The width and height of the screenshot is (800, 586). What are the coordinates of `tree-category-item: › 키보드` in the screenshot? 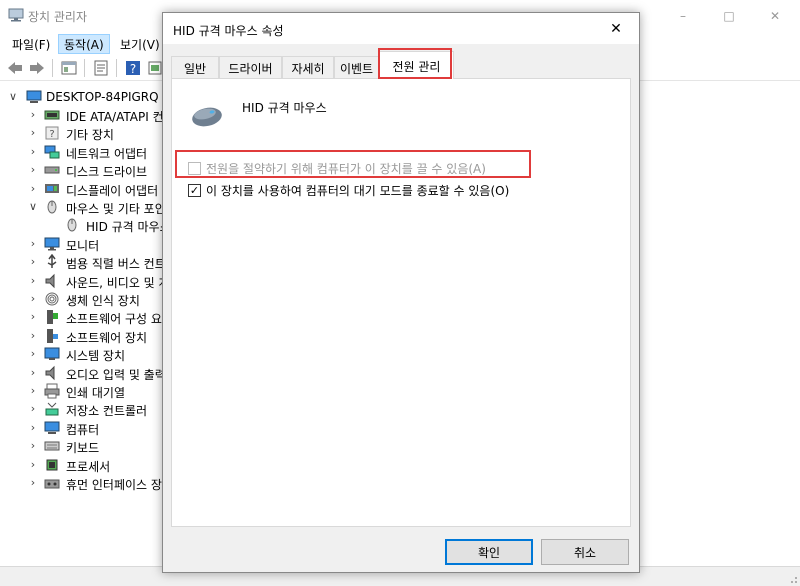 It's located at (85, 446).